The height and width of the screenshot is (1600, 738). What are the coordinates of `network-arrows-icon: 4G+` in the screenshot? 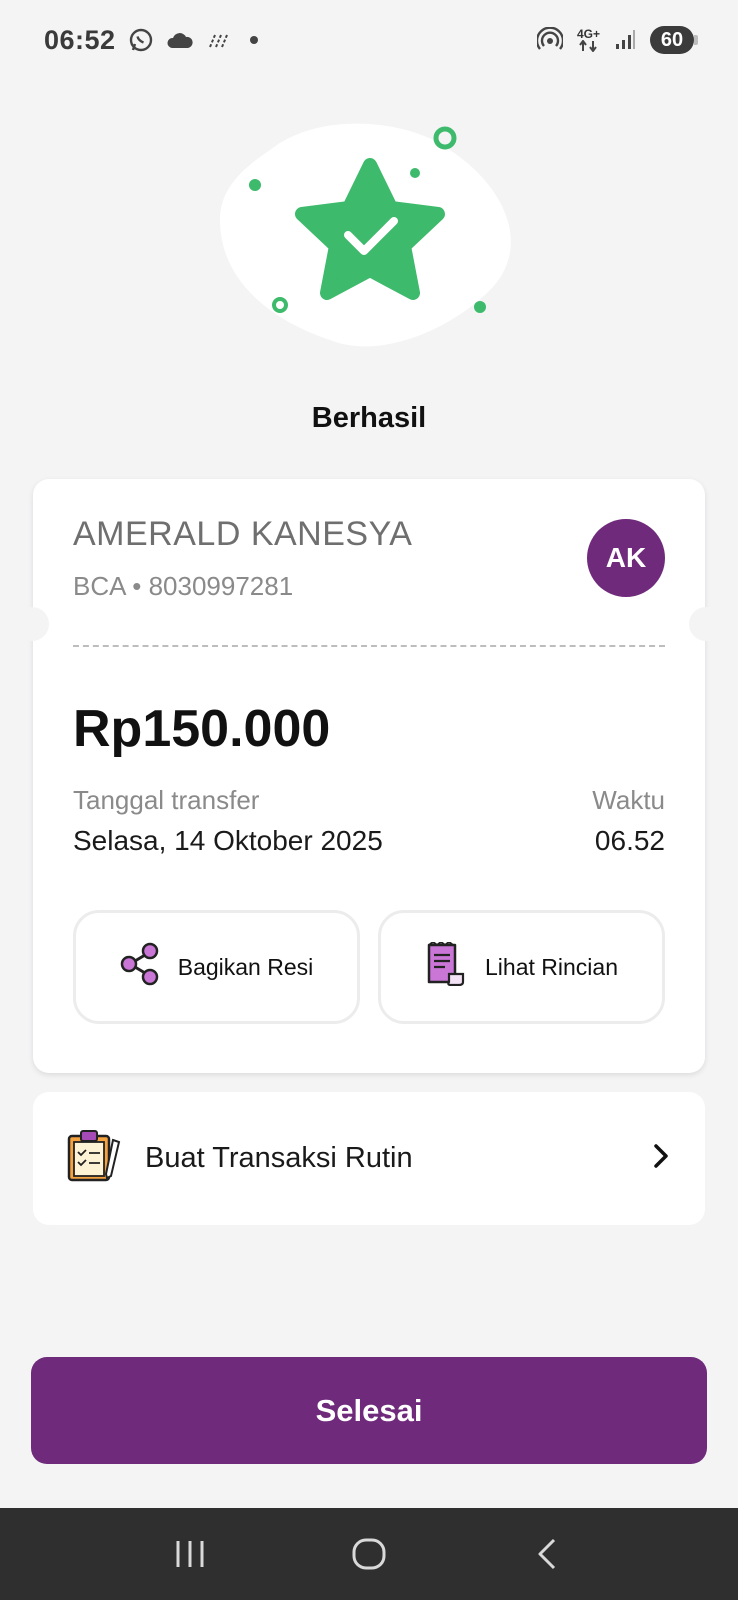 It's located at (588, 40).